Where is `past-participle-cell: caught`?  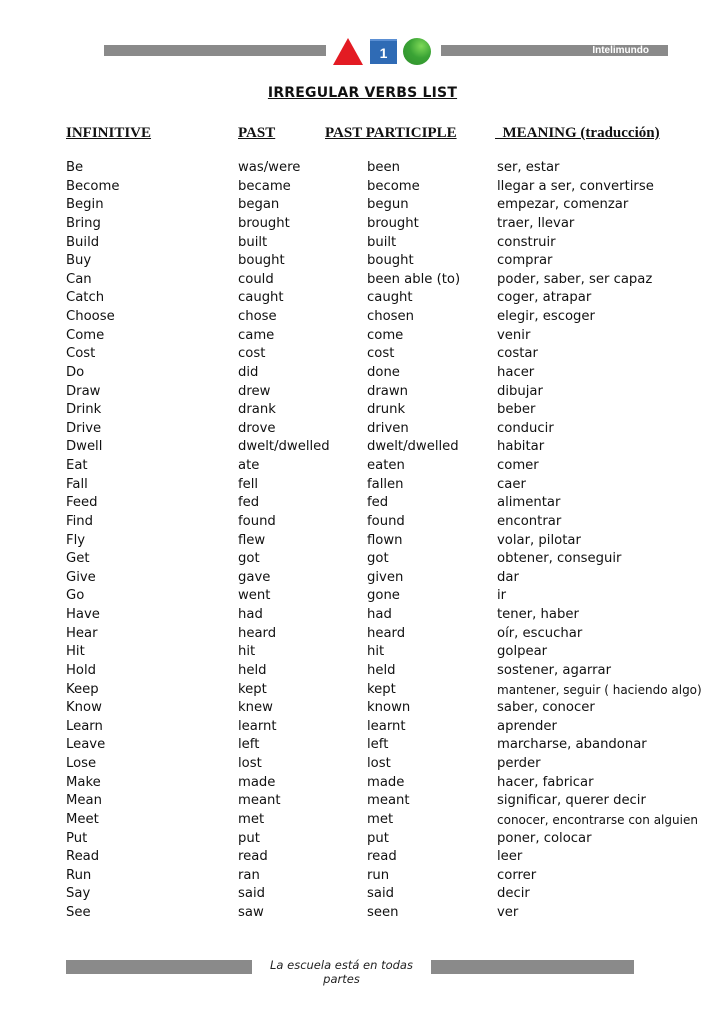 past-participle-cell: caught is located at coordinates (390, 298).